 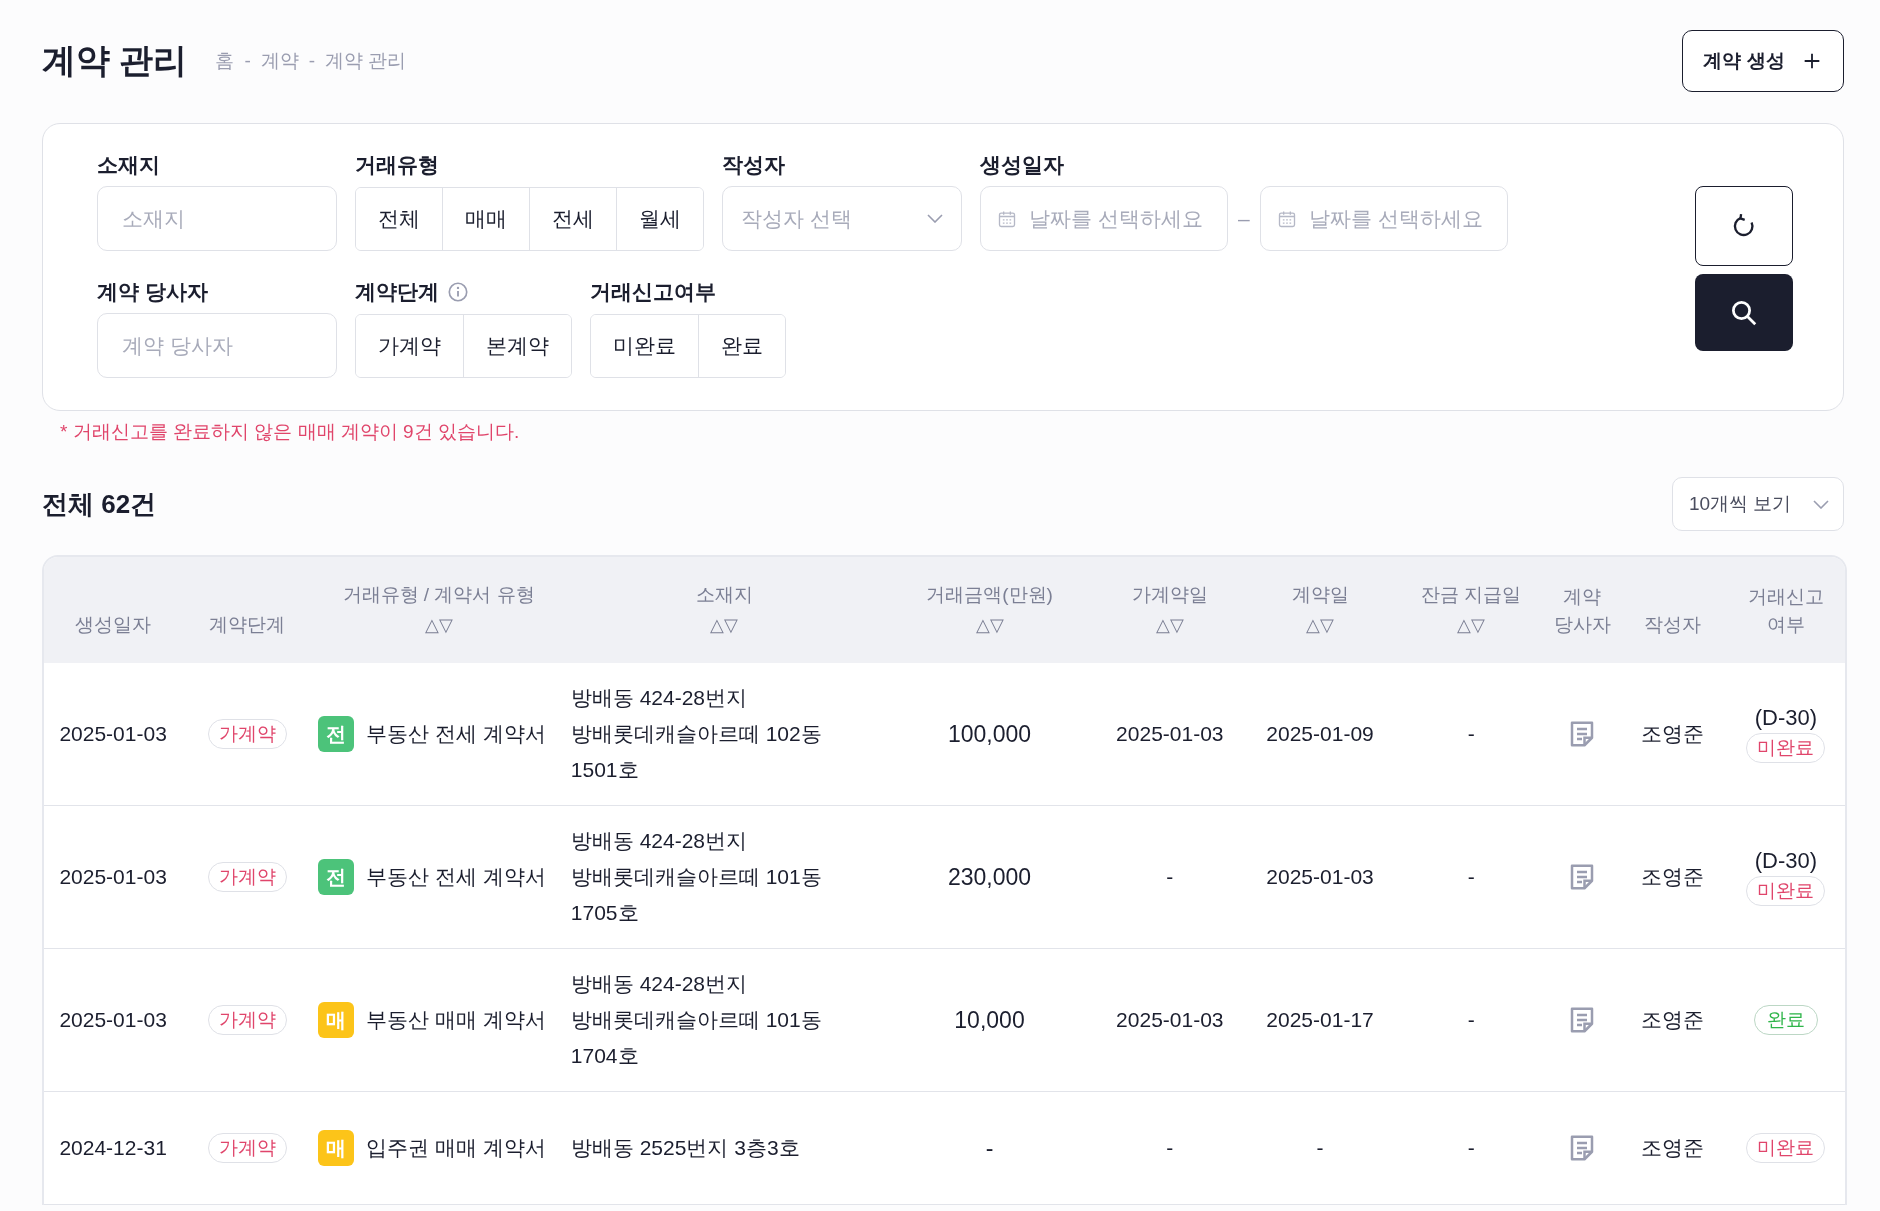 I want to click on input-field: 계약 당사자, so click(x=217, y=345).